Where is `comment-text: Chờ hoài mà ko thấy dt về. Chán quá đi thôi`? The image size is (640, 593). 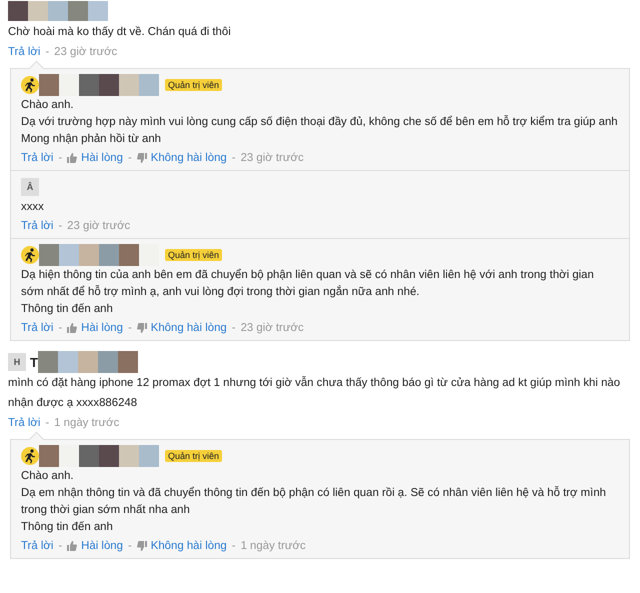
comment-text: Chờ hoài mà ko thấy dt về. Chán quá đi thôi is located at coordinates (120, 32).